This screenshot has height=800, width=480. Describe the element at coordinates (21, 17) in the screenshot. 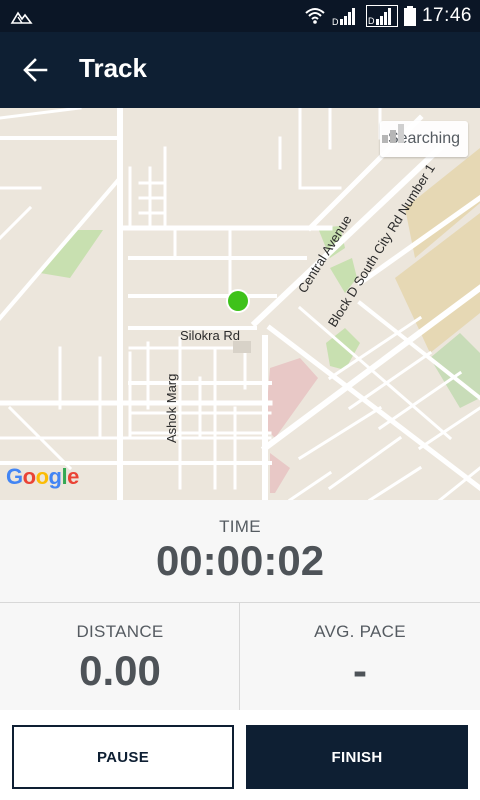

I see `activity-app-icon` at that location.